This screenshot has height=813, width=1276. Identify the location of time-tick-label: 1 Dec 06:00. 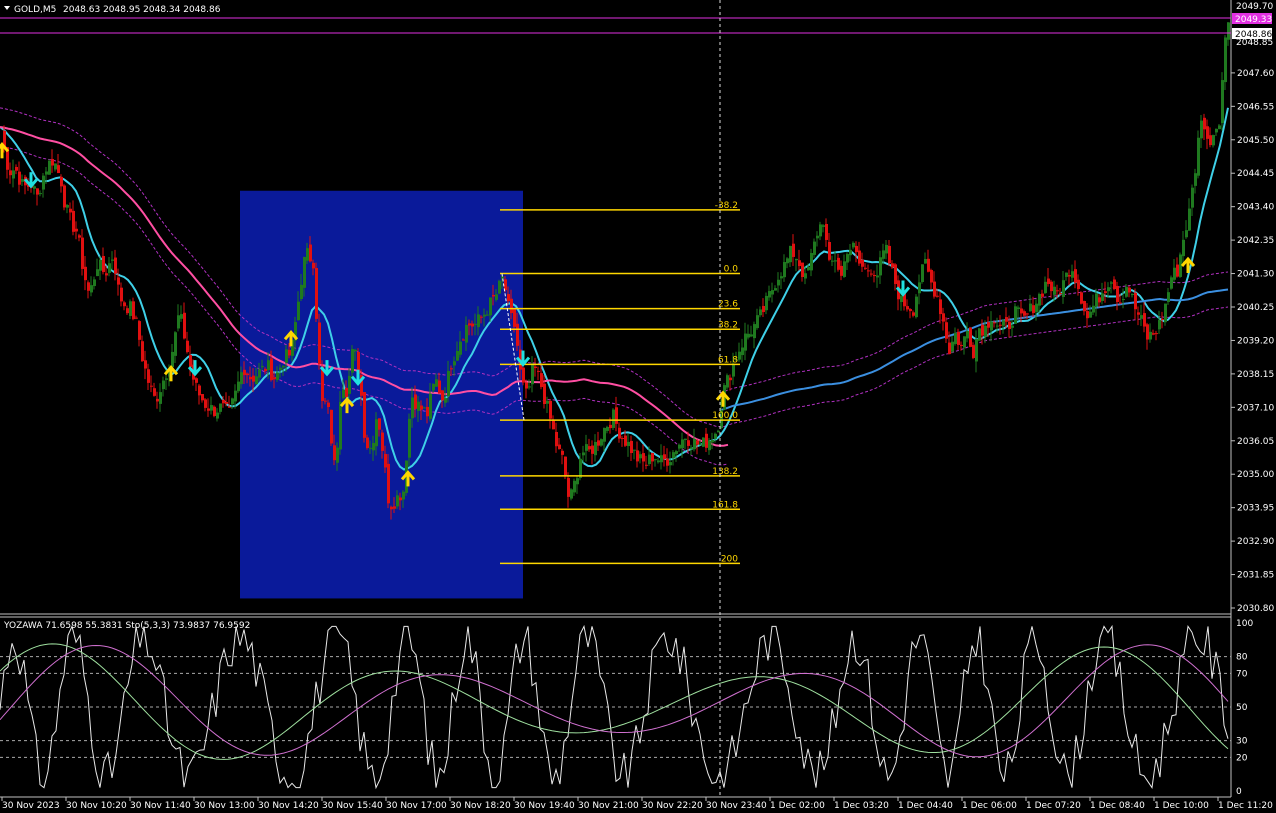
(989, 806).